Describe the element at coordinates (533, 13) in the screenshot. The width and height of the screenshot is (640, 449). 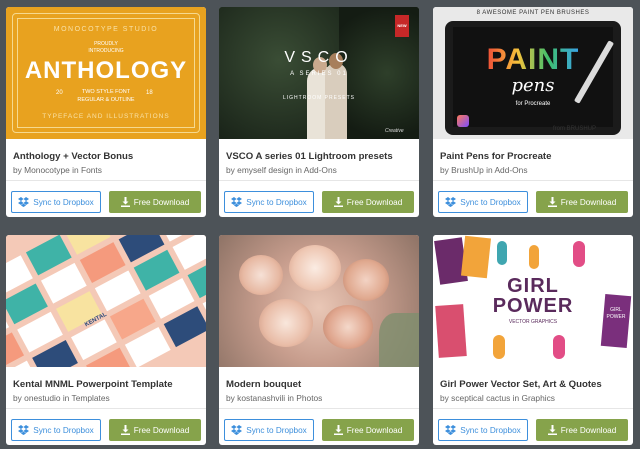
I see `preview-banner: 8 AWESOME PAINT PEN BRUSHES` at that location.